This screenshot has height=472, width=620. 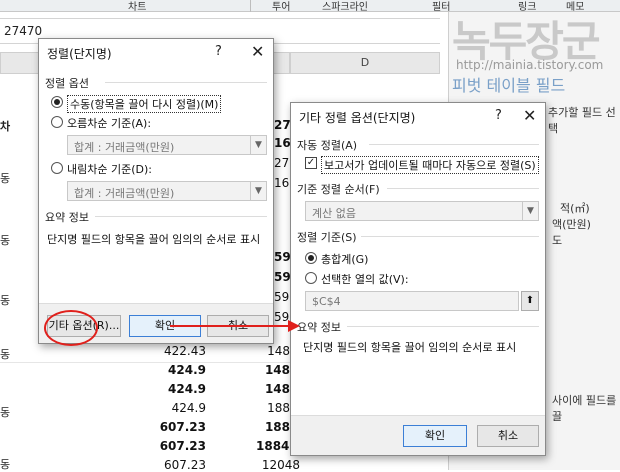 What do you see at coordinates (144, 104) in the screenshot?
I see `label-manual: 수동(항목을 끌어 다시 정렬)(M)` at bounding box center [144, 104].